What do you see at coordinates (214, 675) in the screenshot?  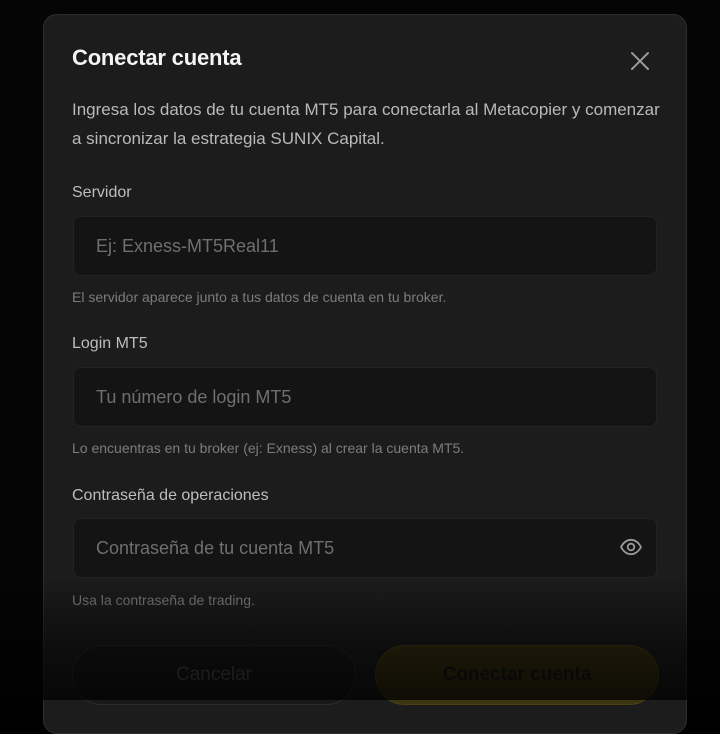 I see `cancel-button: Cancelar` at bounding box center [214, 675].